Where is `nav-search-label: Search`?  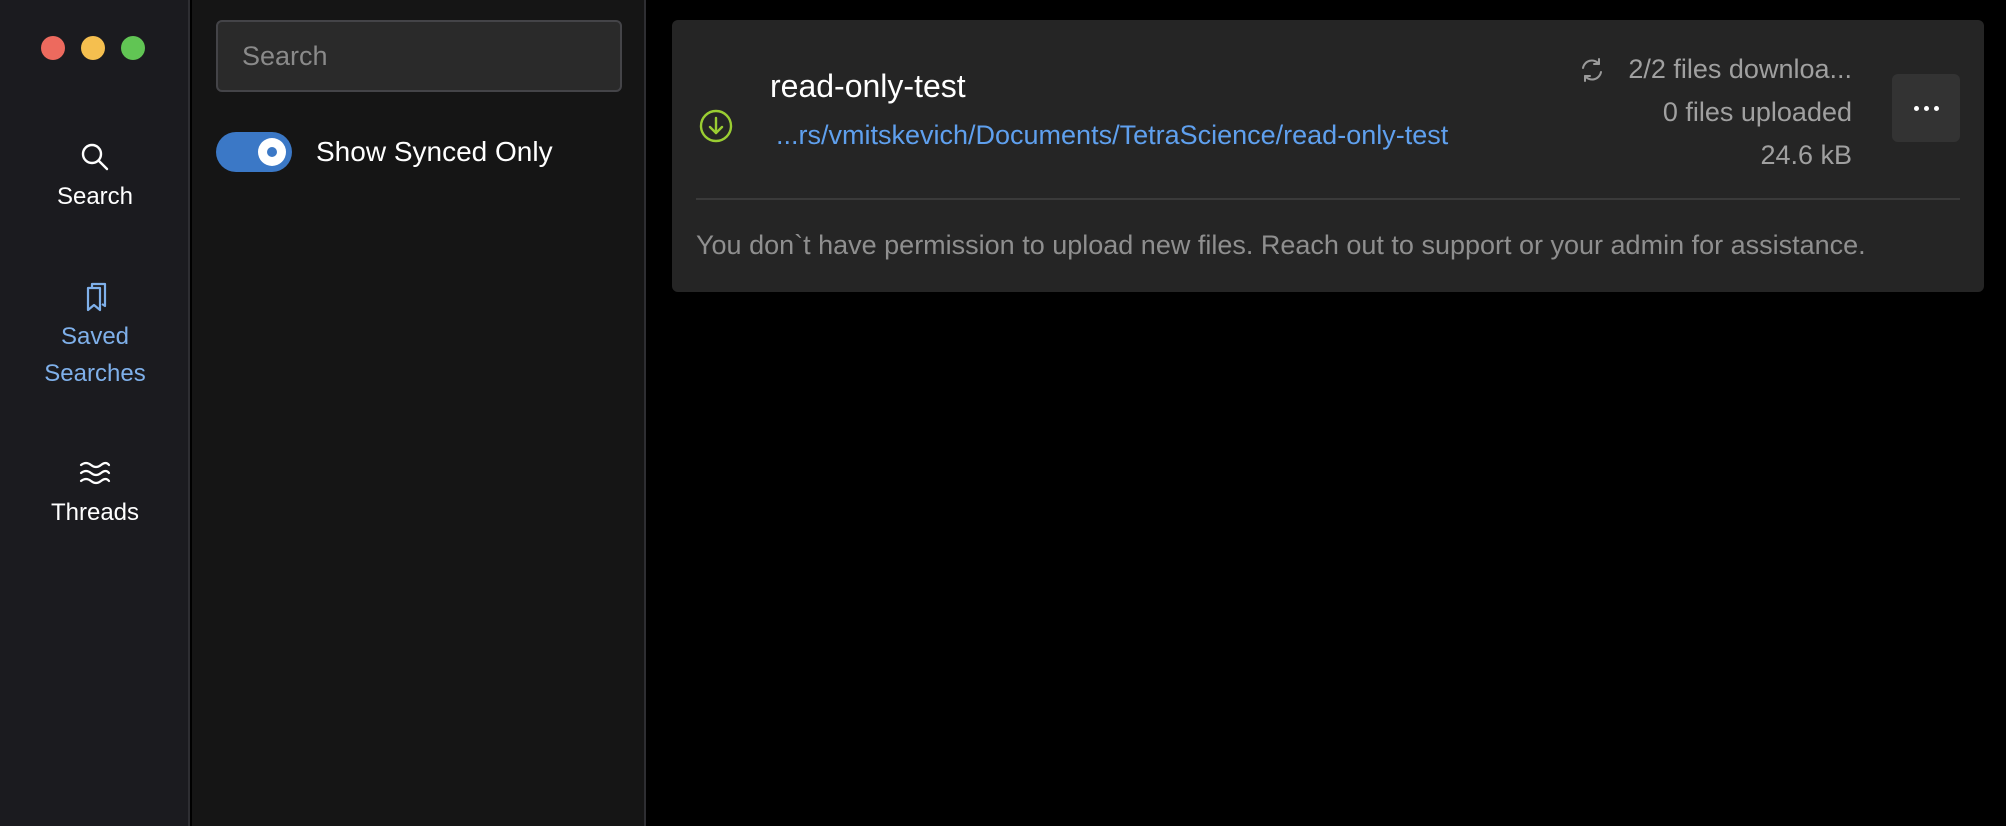
nav-search-label: Search is located at coordinates (95, 196).